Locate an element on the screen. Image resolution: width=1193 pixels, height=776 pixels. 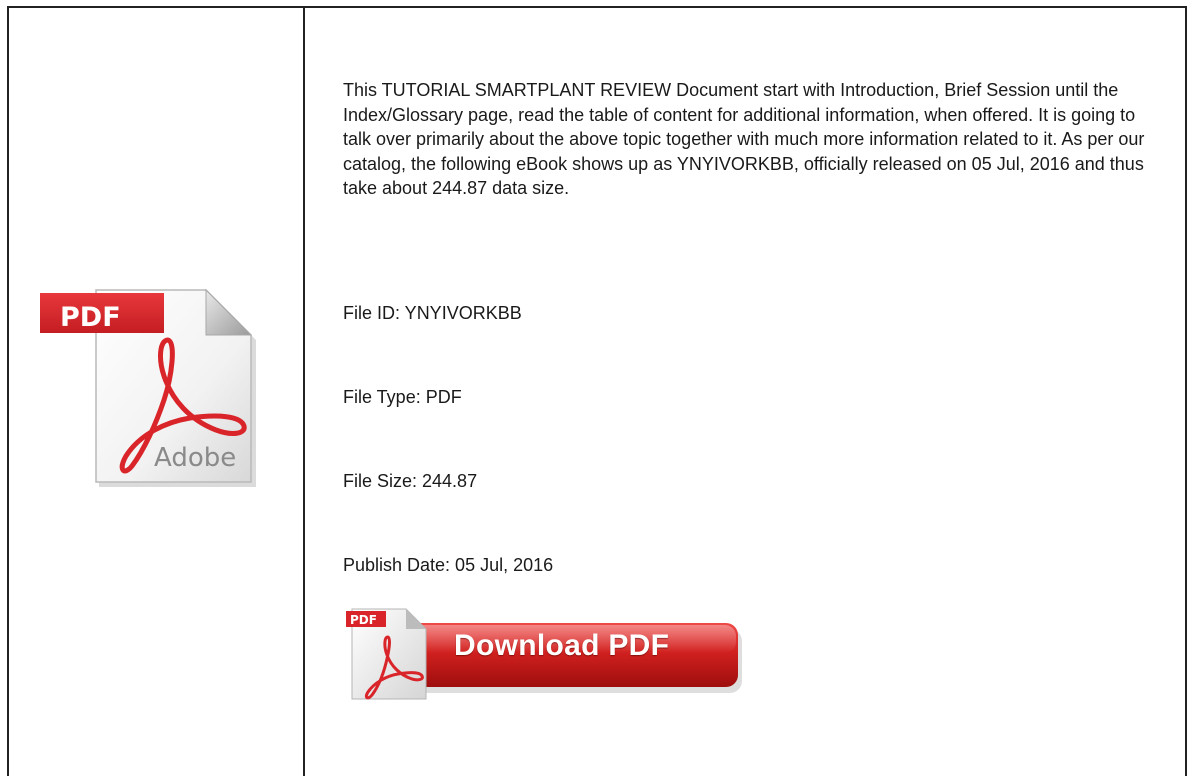
svg-text: PDF is located at coordinates (363, 620).